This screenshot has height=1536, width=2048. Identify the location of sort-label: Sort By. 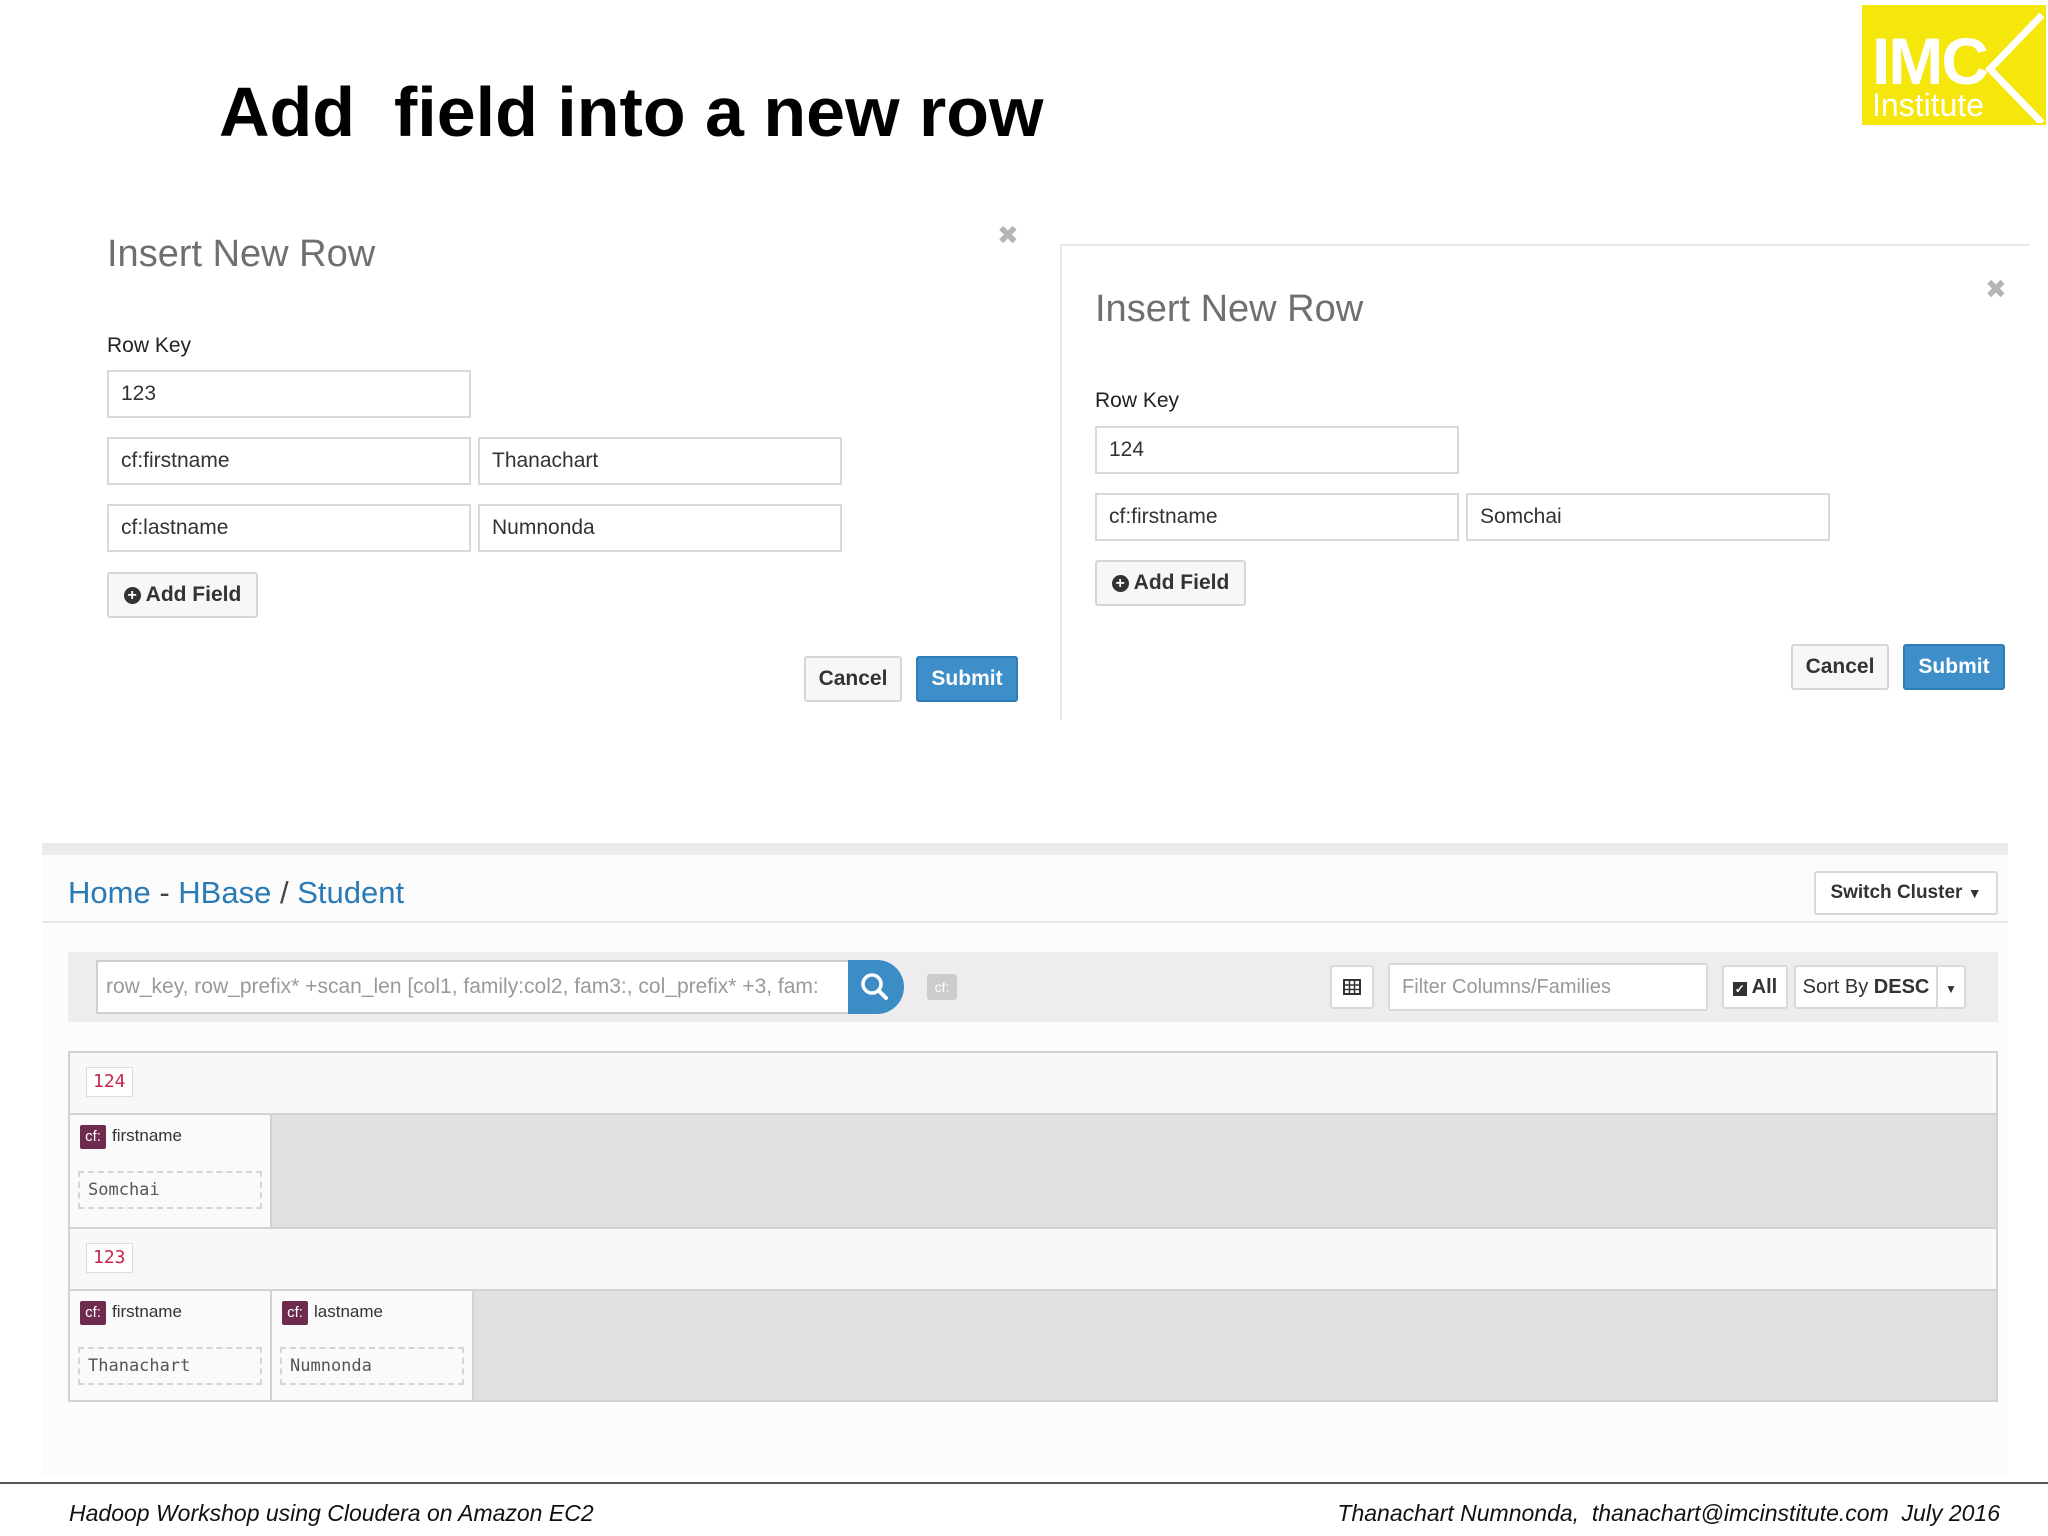
(1835, 987).